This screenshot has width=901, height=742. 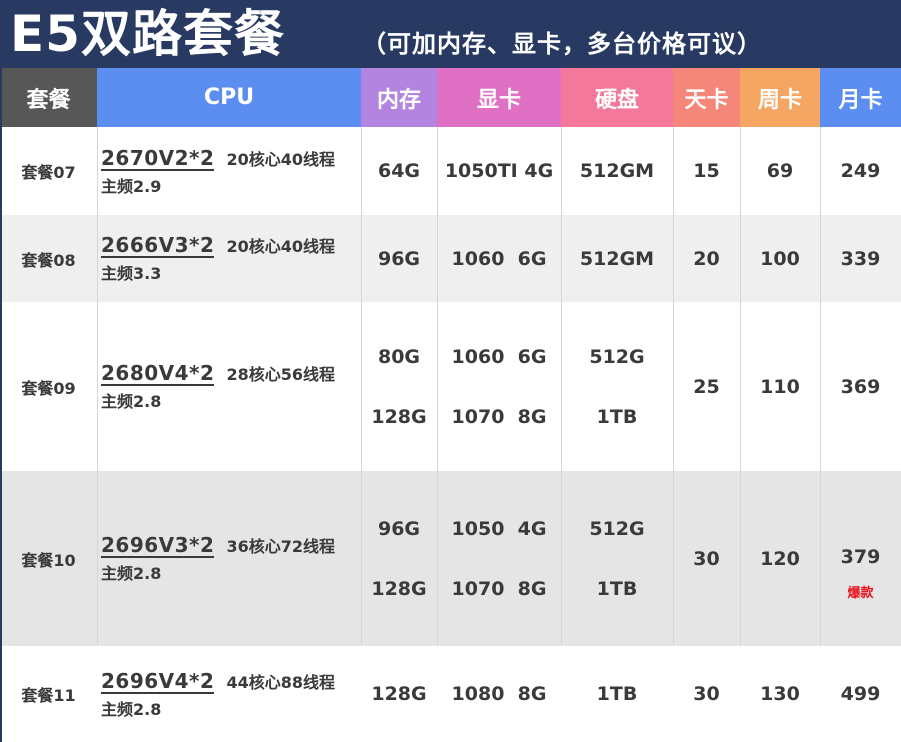 I want to click on month-price-cell: 499, so click(x=860, y=694).